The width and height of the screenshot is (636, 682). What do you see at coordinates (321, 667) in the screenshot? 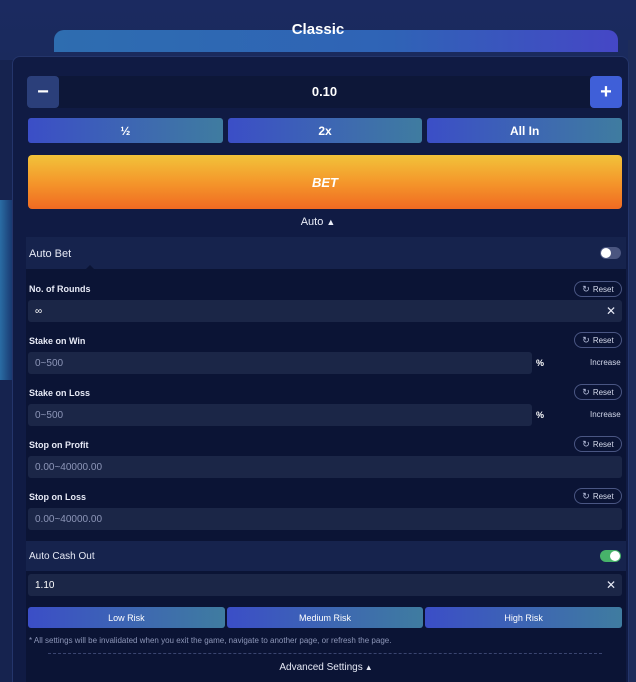
I see `advanced-settings-label: Advanced Settings` at bounding box center [321, 667].